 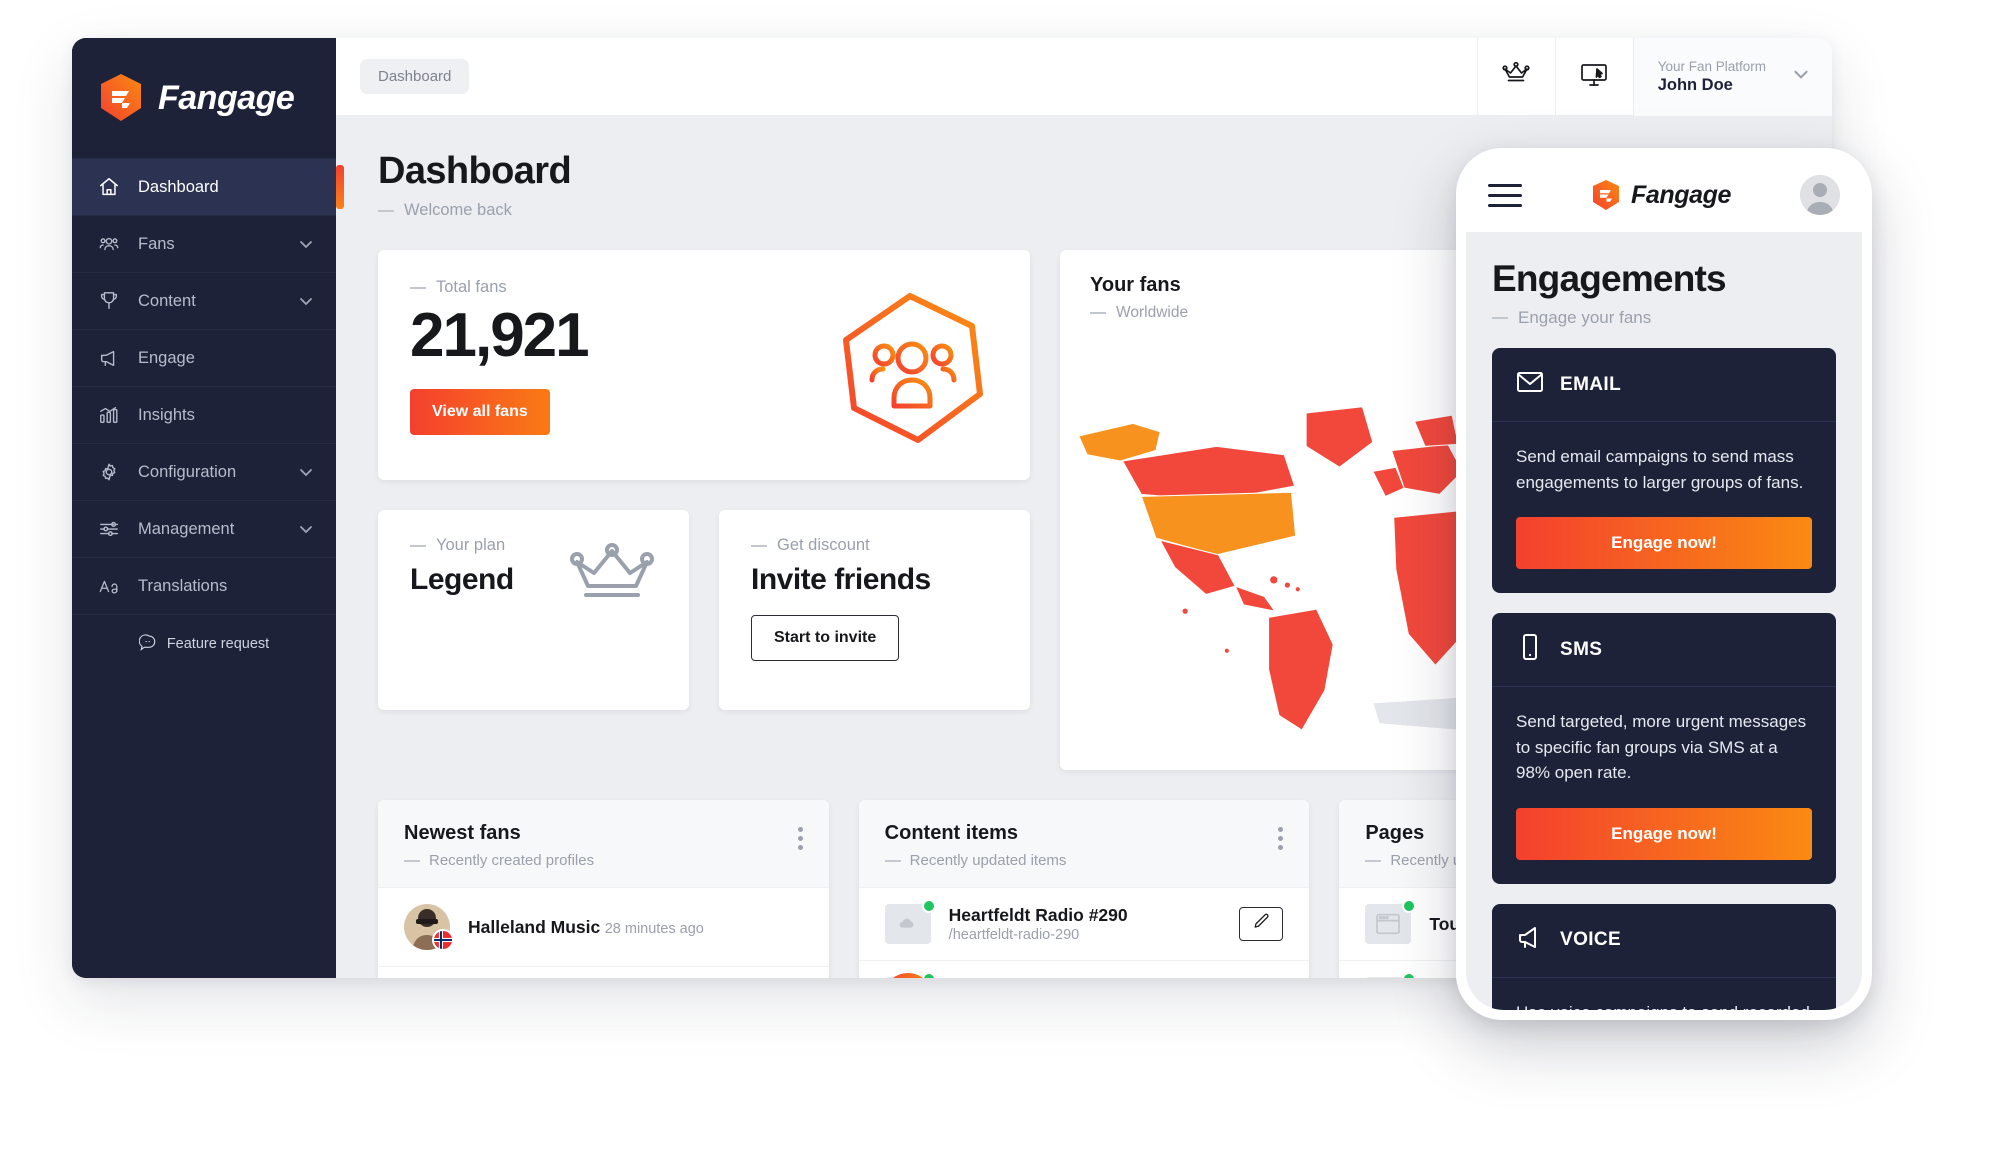 What do you see at coordinates (912, 368) in the screenshot?
I see `fans-hexagon-icon` at bounding box center [912, 368].